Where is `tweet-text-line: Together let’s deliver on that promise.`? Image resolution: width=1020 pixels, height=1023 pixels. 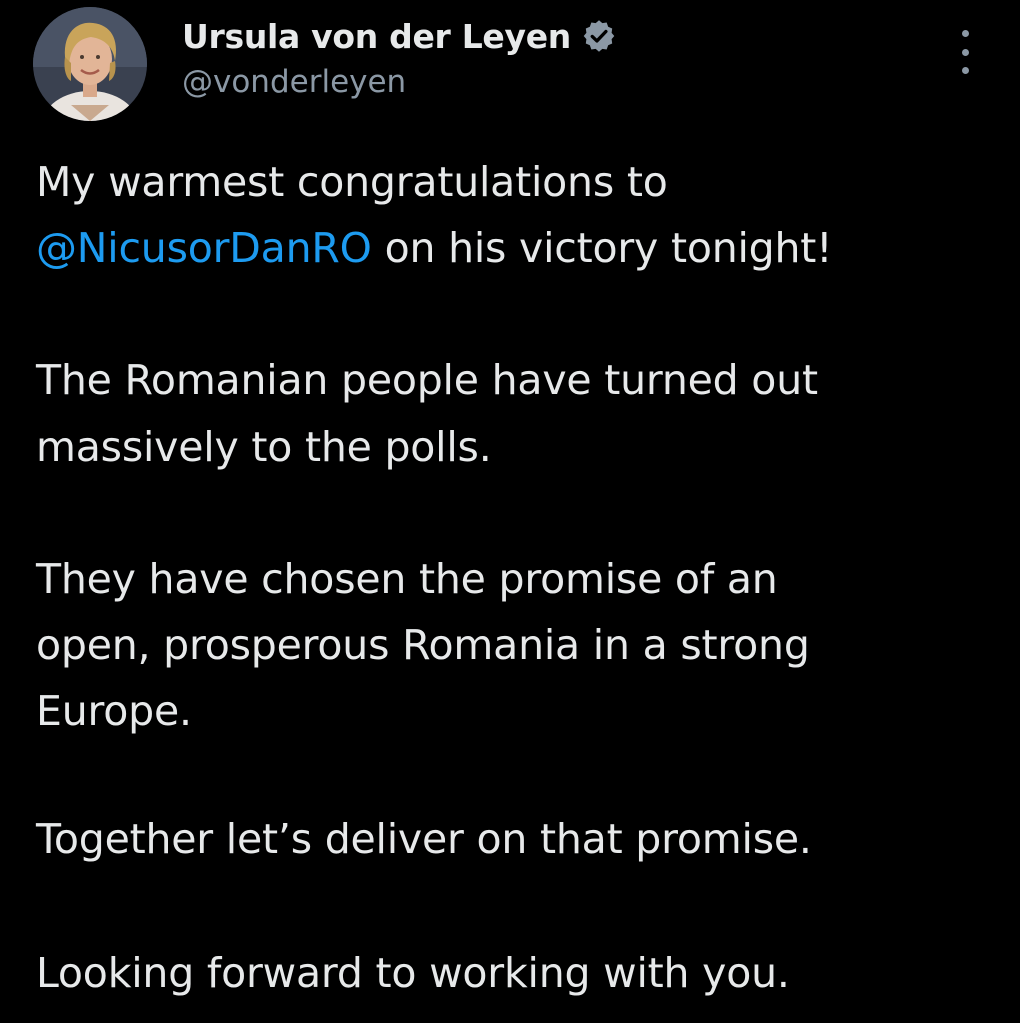 tweet-text-line: Together let’s deliver on that promise. is located at coordinates (424, 839).